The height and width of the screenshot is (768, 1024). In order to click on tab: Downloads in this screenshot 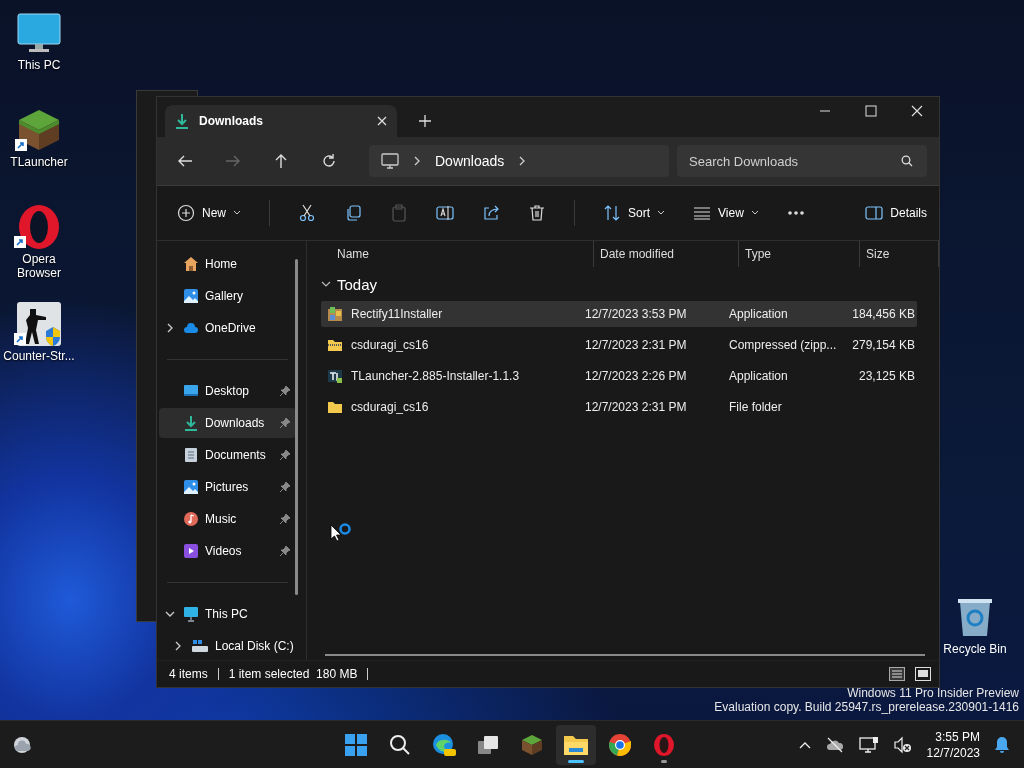, I will do `click(281, 121)`.